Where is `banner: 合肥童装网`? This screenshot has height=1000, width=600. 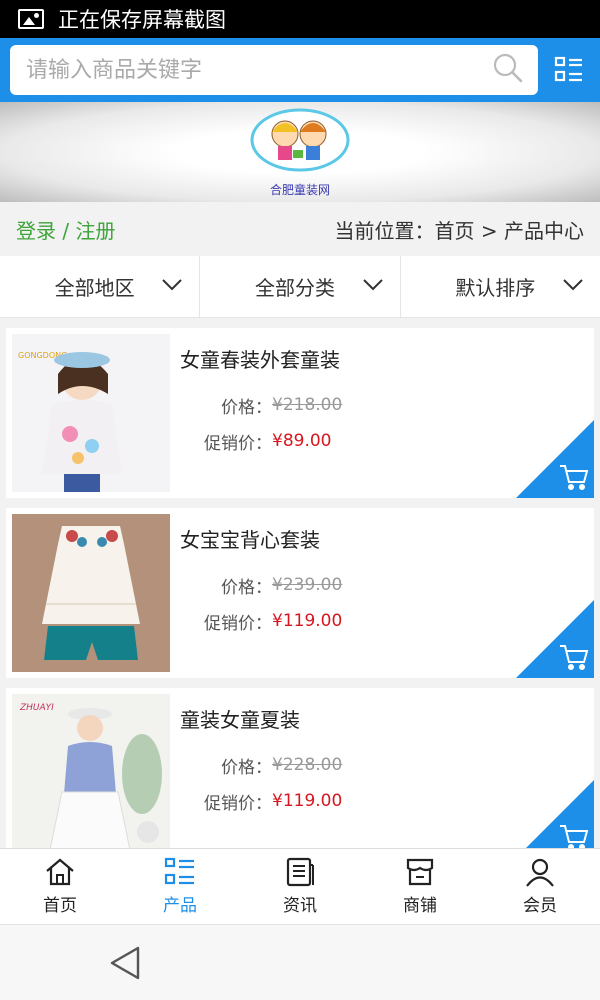 banner: 合肥童装网 is located at coordinates (300, 152).